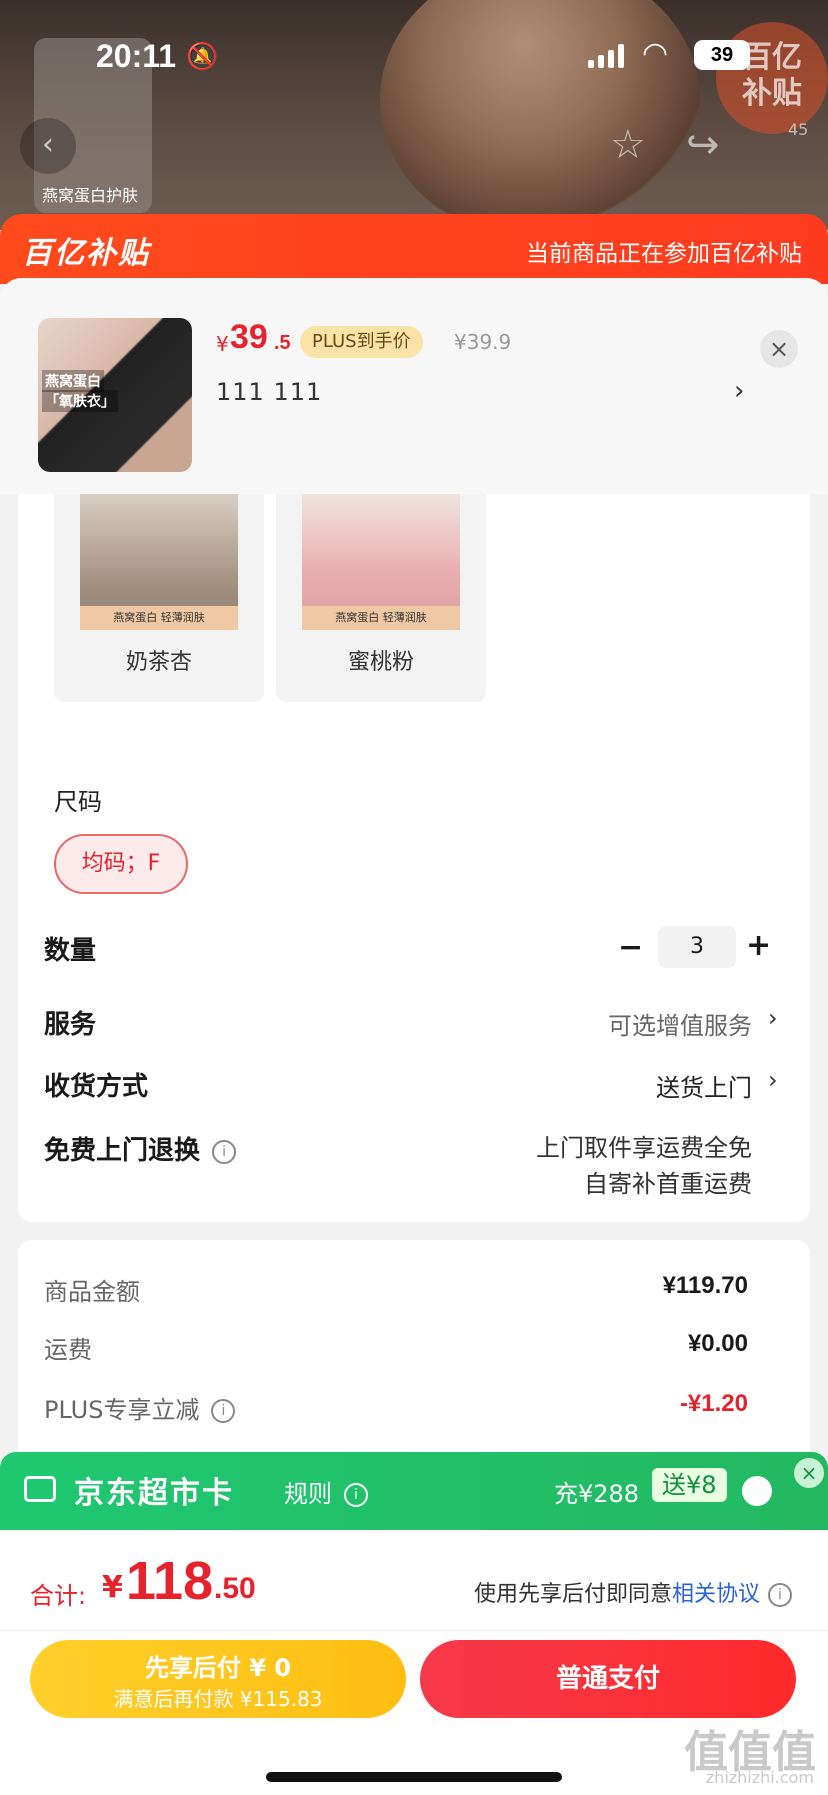  What do you see at coordinates (112, 1587) in the screenshot?
I see `total-currency: ¥` at bounding box center [112, 1587].